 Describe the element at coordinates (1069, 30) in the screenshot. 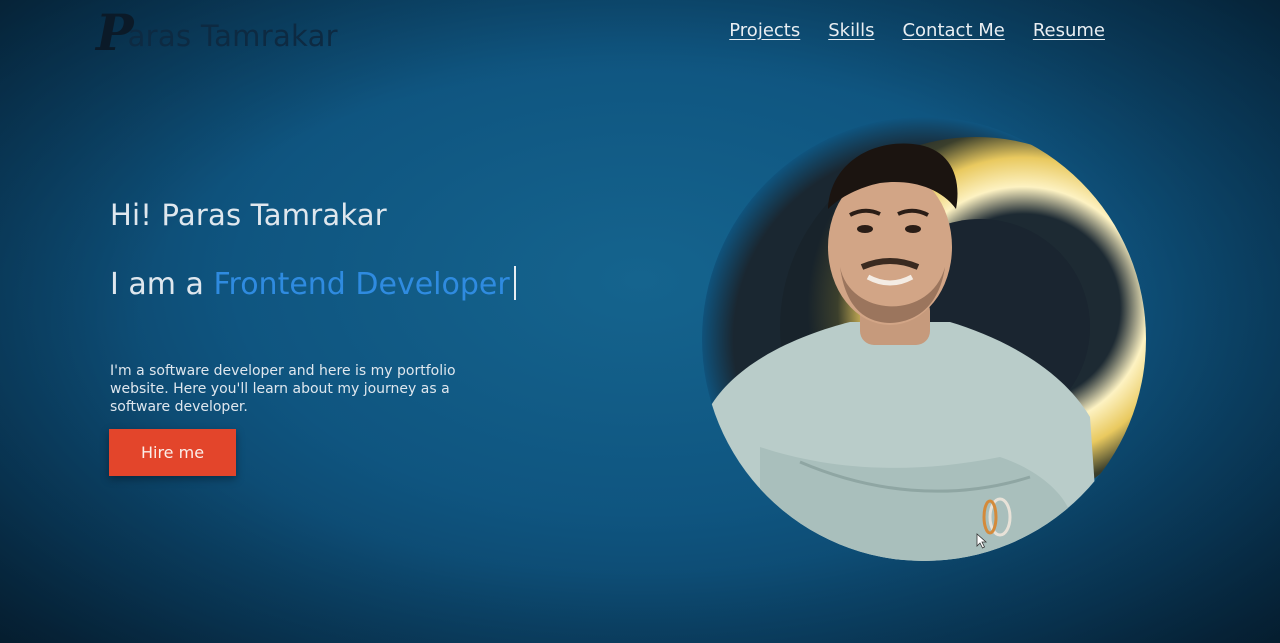

I see `nav-link-resume: Resume` at that location.